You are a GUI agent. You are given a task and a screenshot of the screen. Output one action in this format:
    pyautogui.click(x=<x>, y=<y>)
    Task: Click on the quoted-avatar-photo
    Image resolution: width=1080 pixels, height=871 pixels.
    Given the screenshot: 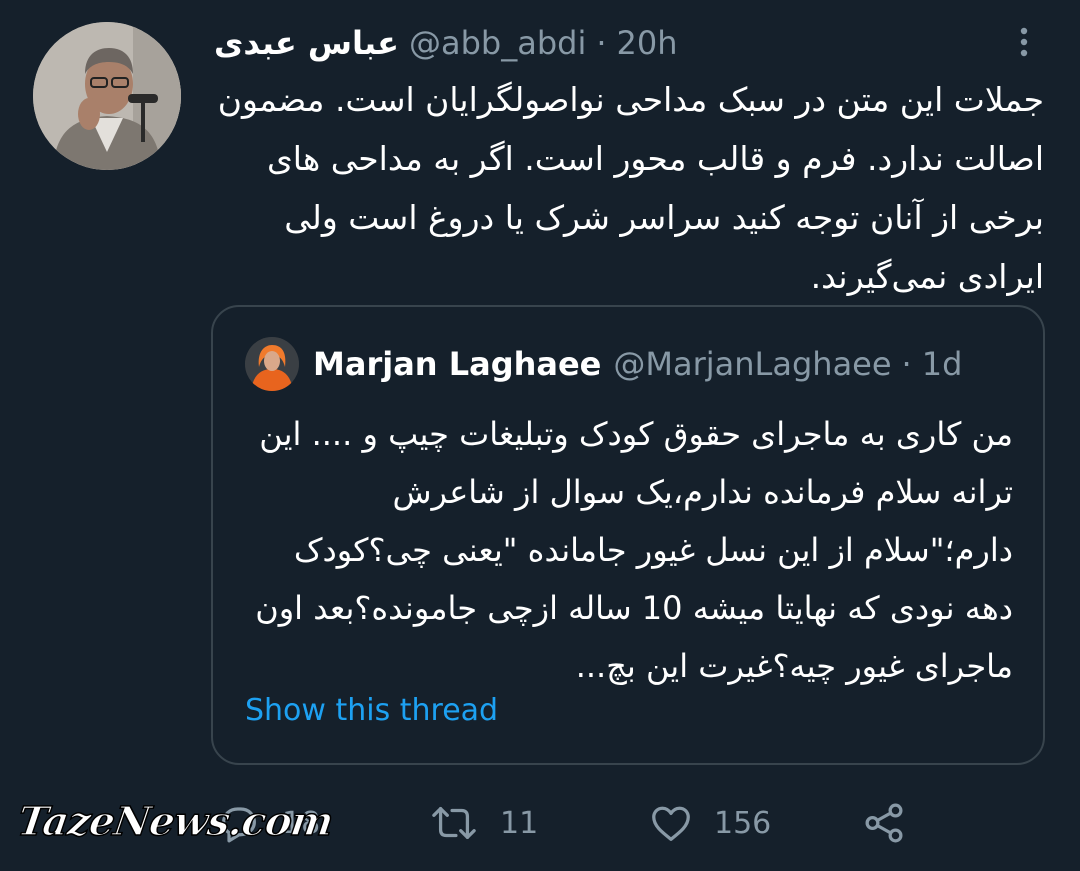 What is the action you would take?
    pyautogui.click(x=272, y=364)
    